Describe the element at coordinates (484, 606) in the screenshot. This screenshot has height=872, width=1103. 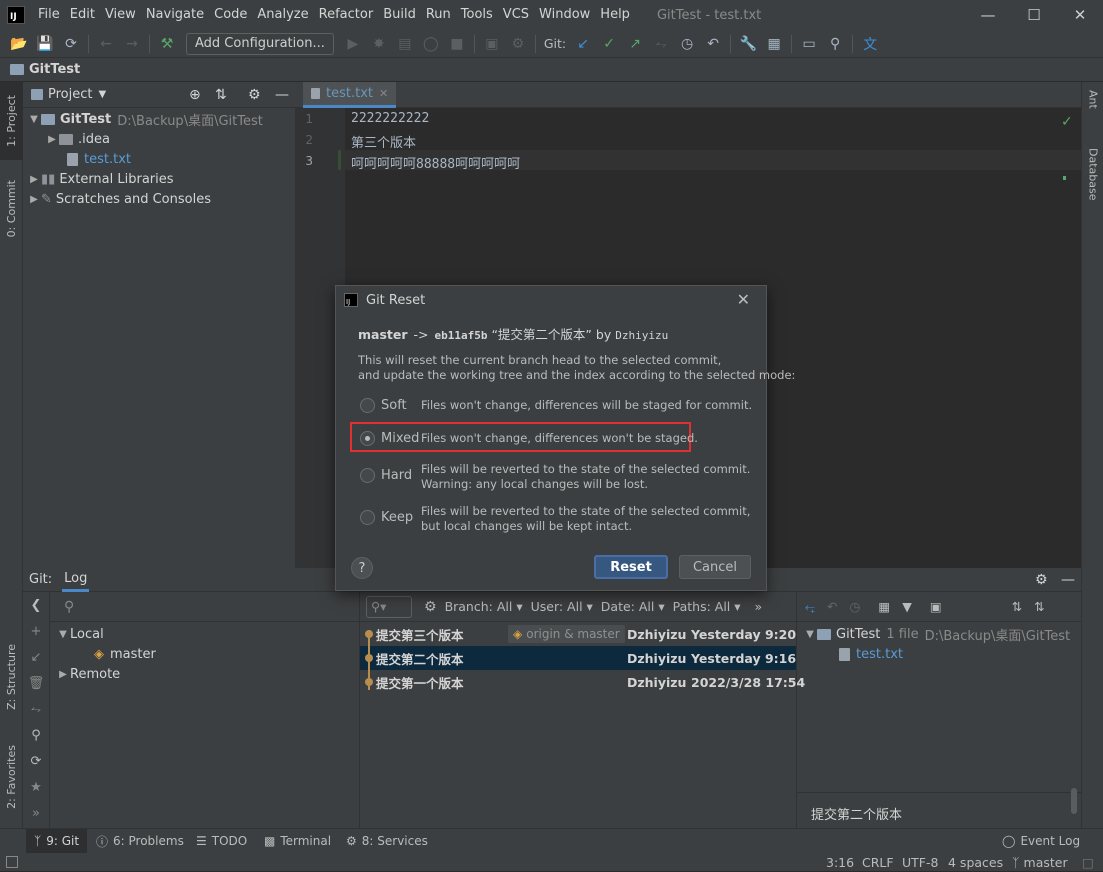
I see `branch-filter: Branch: All ▾` at that location.